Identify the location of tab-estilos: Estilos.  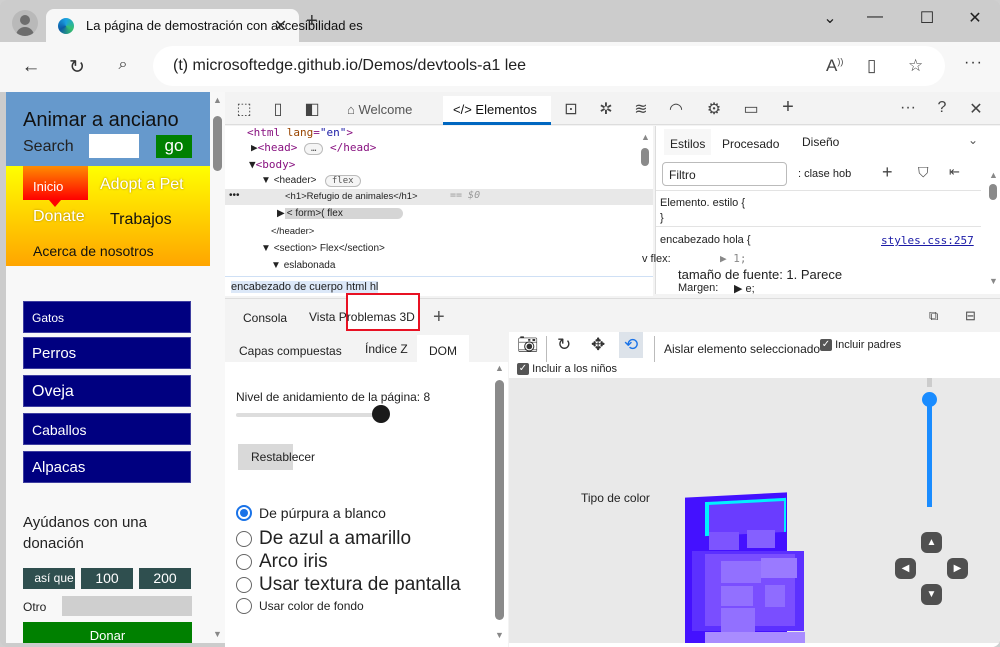
(688, 142).